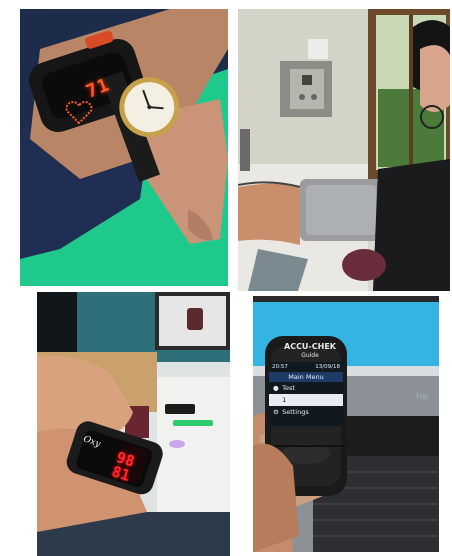  I want to click on glucometer-menu-item-selected: 1, so click(306, 400).